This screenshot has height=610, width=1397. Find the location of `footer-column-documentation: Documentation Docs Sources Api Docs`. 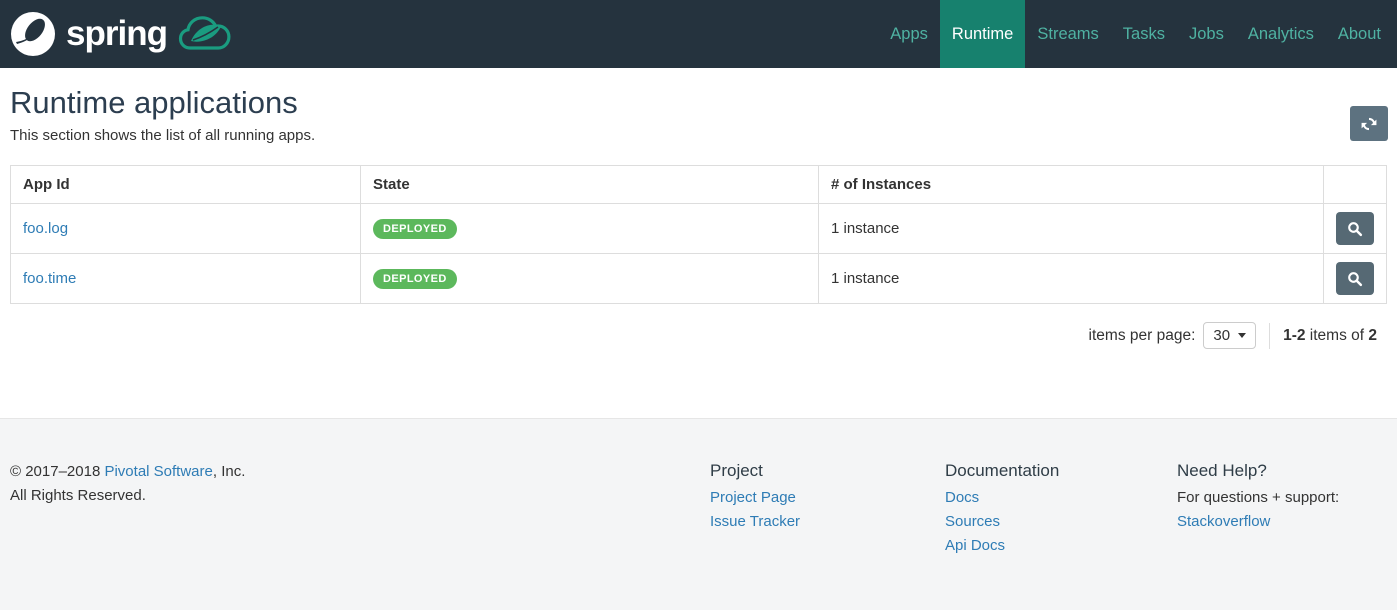

footer-column-documentation: Documentation Docs Sources Api Docs is located at coordinates (1061, 509).